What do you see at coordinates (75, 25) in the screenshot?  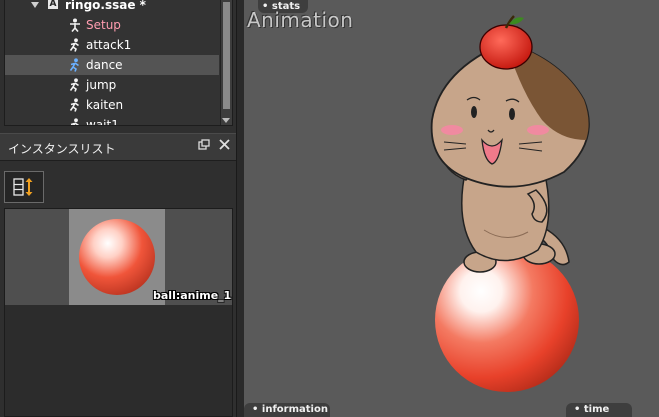 I see `setup-figure-icon` at bounding box center [75, 25].